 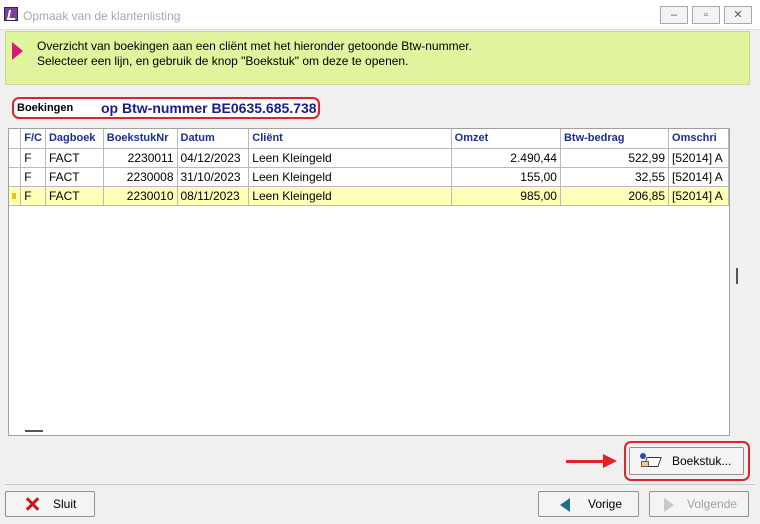 I want to click on arrow-right-disabled-icon, so click(x=669, y=505).